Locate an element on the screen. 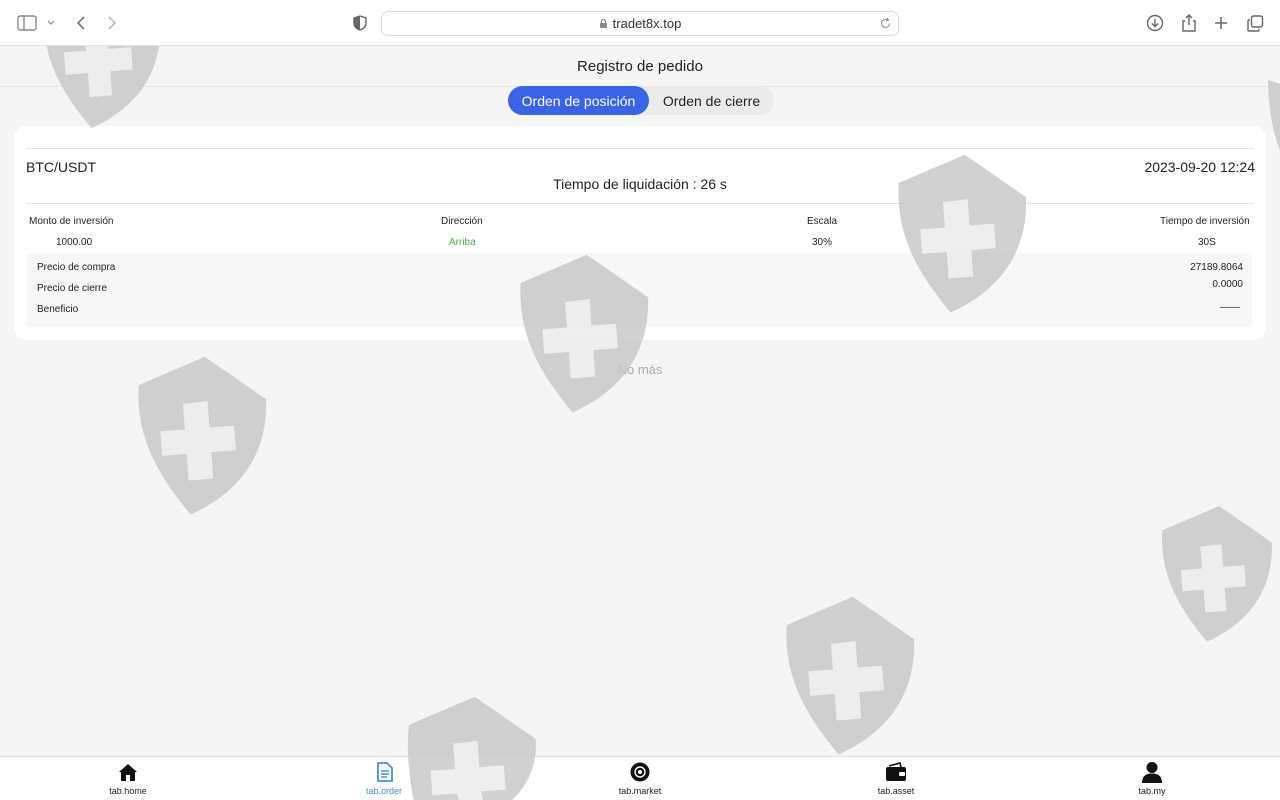  profit-value: —— is located at coordinates (1230, 307).